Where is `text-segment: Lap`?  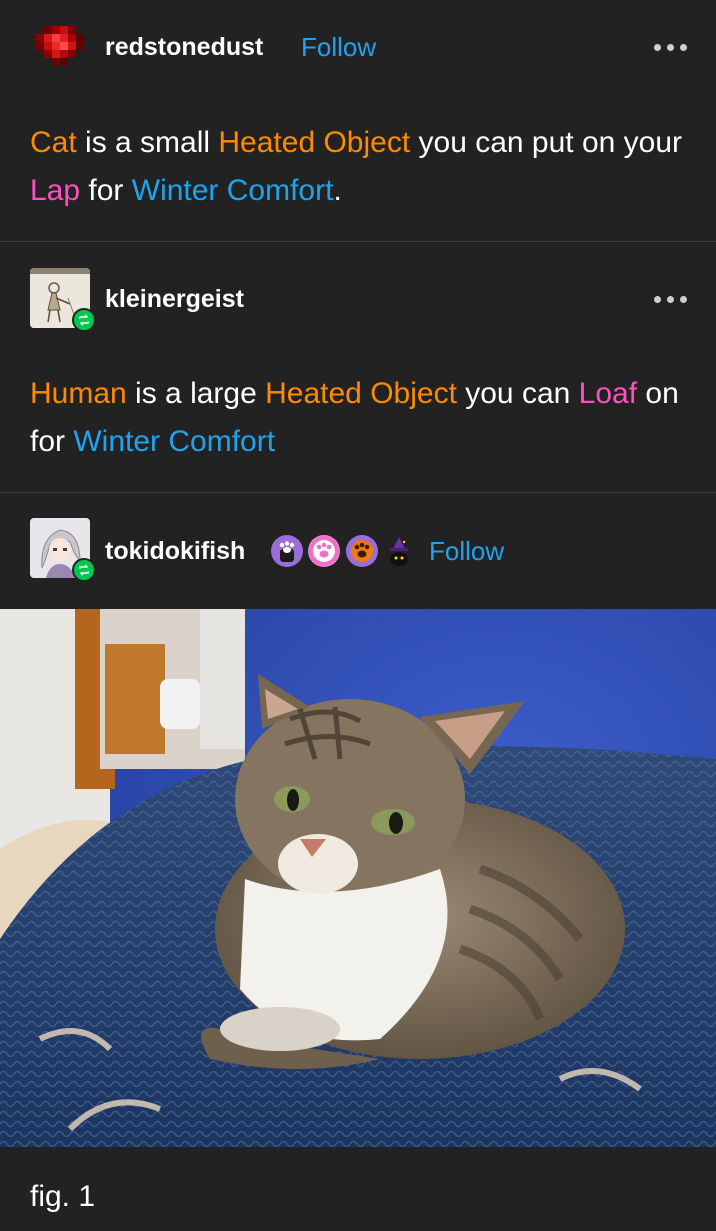 text-segment: Lap is located at coordinates (55, 190).